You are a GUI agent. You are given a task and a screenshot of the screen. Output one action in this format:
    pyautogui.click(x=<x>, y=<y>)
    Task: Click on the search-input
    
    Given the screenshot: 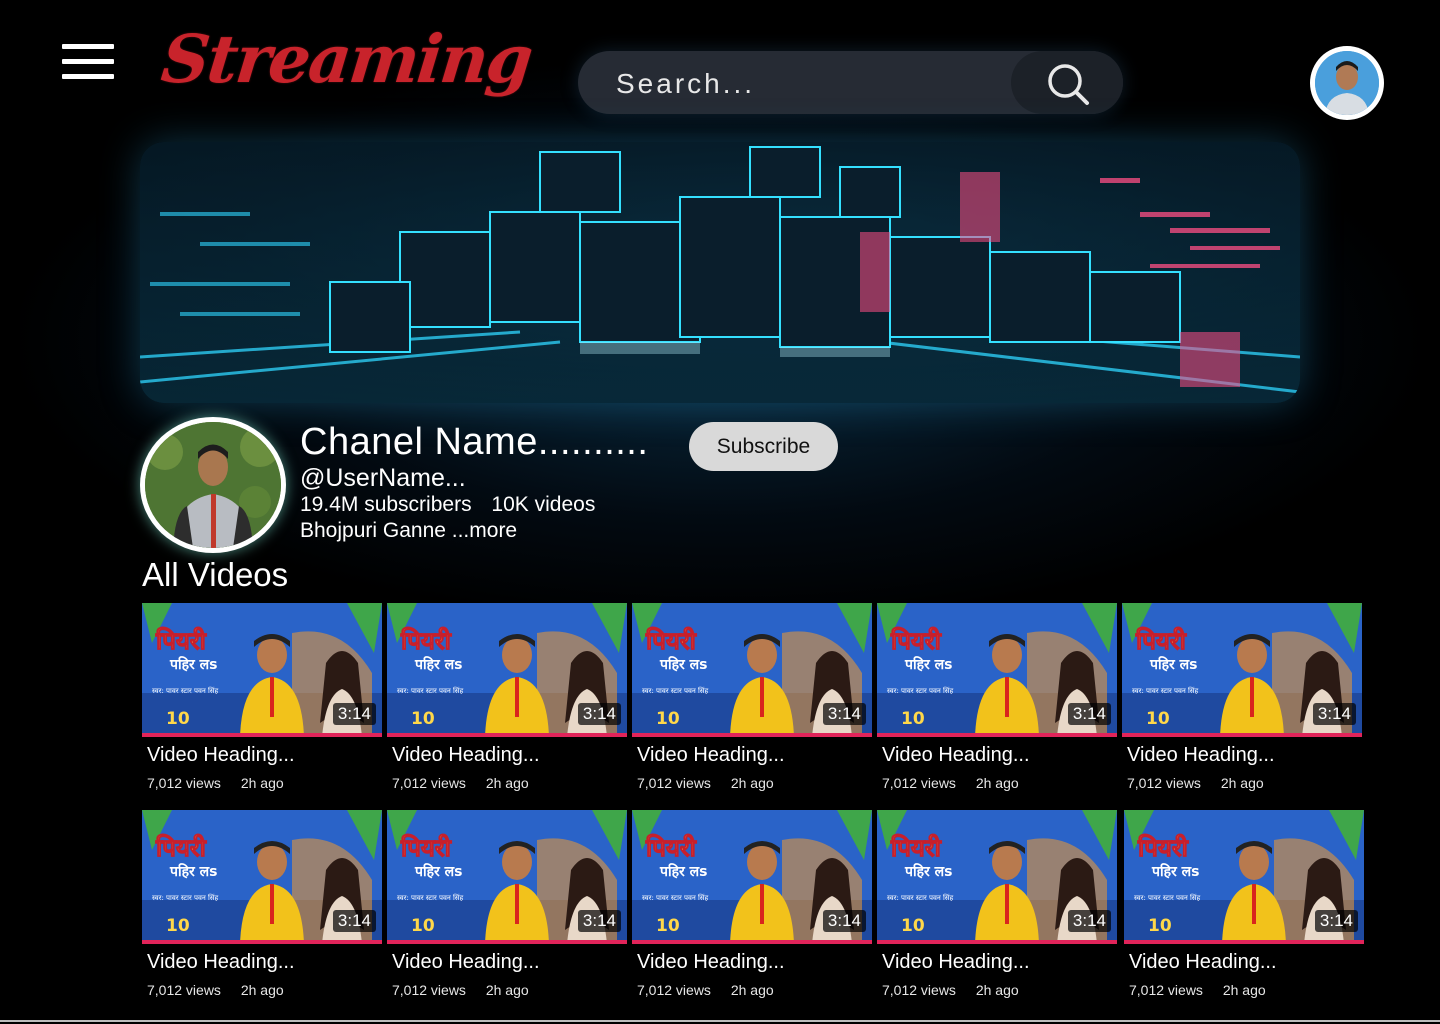 What is the action you would take?
    pyautogui.click(x=806, y=84)
    